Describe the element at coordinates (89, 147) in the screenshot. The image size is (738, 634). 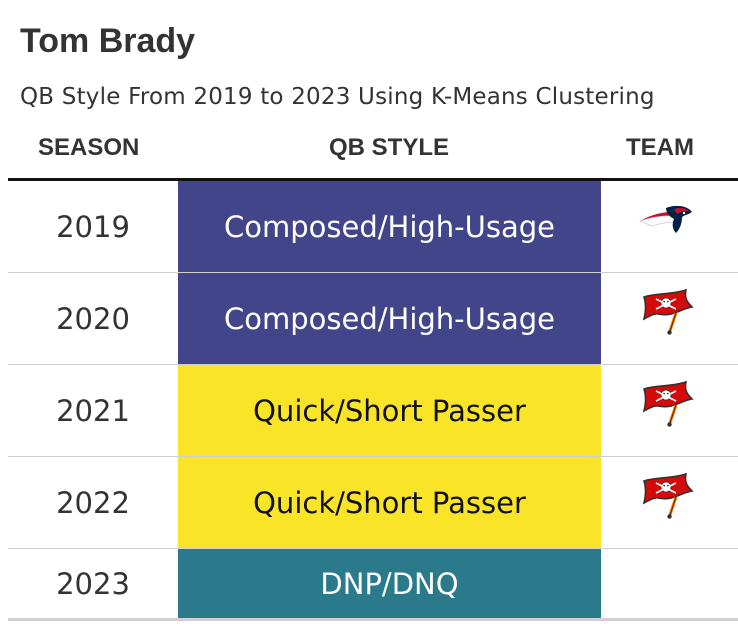
I see `header-season: SEASON` at that location.